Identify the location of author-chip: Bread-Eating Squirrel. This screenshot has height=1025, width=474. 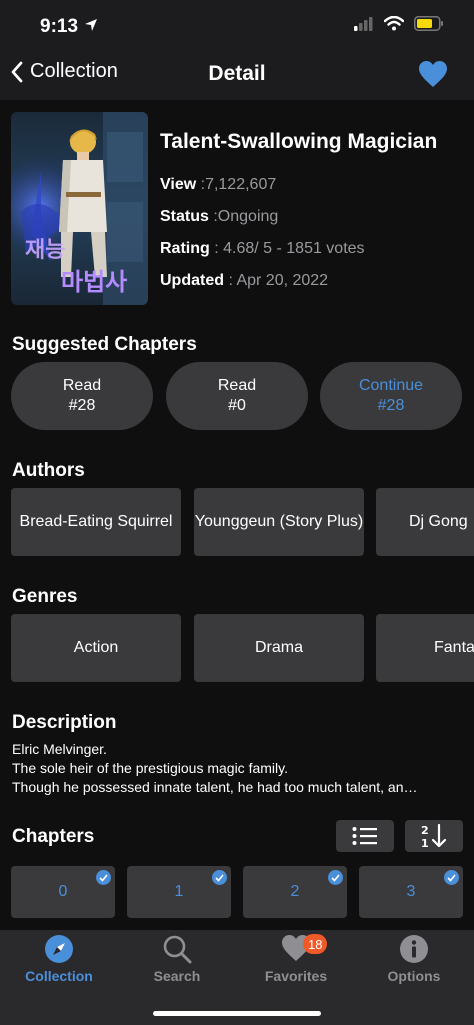
(96, 522).